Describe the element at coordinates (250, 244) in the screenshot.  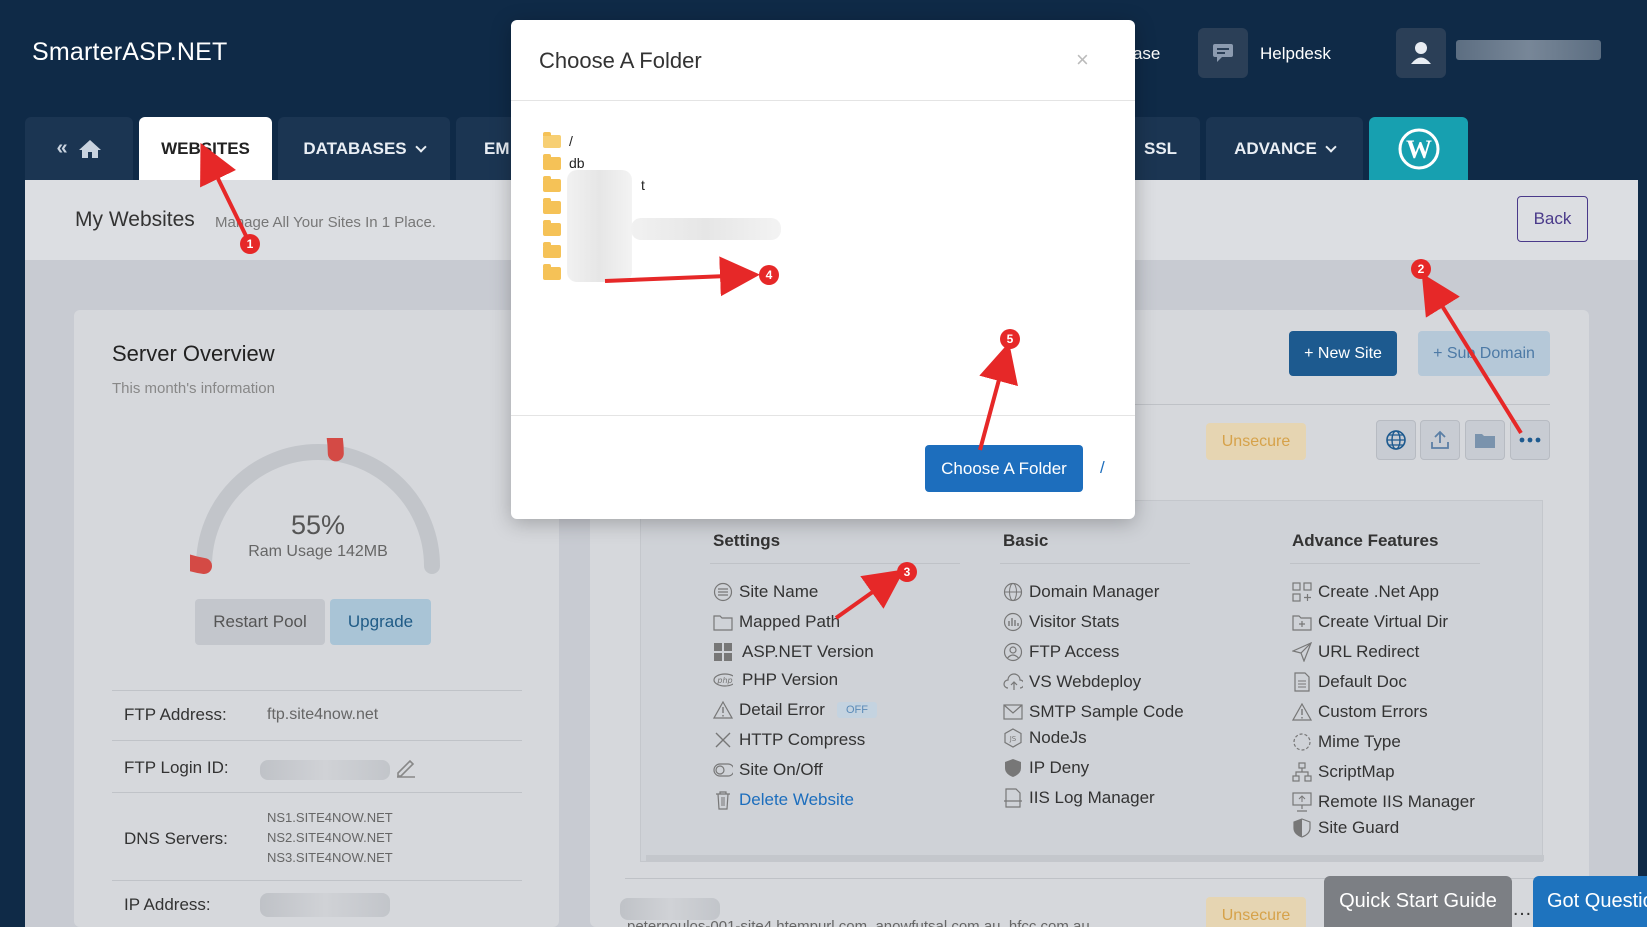
I see `annotation-1: 1` at that location.